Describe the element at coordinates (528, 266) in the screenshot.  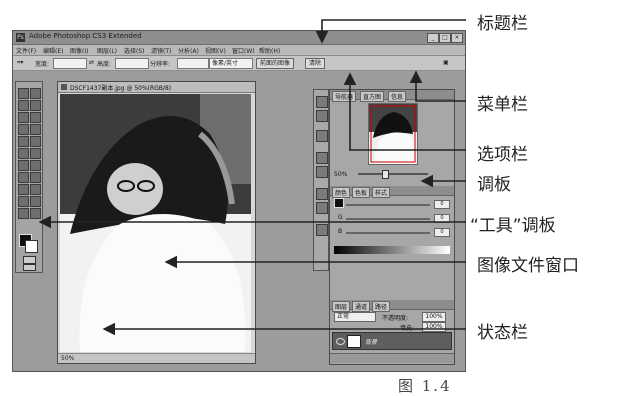
I see `callout-document-window: 图像文件窗口` at that location.